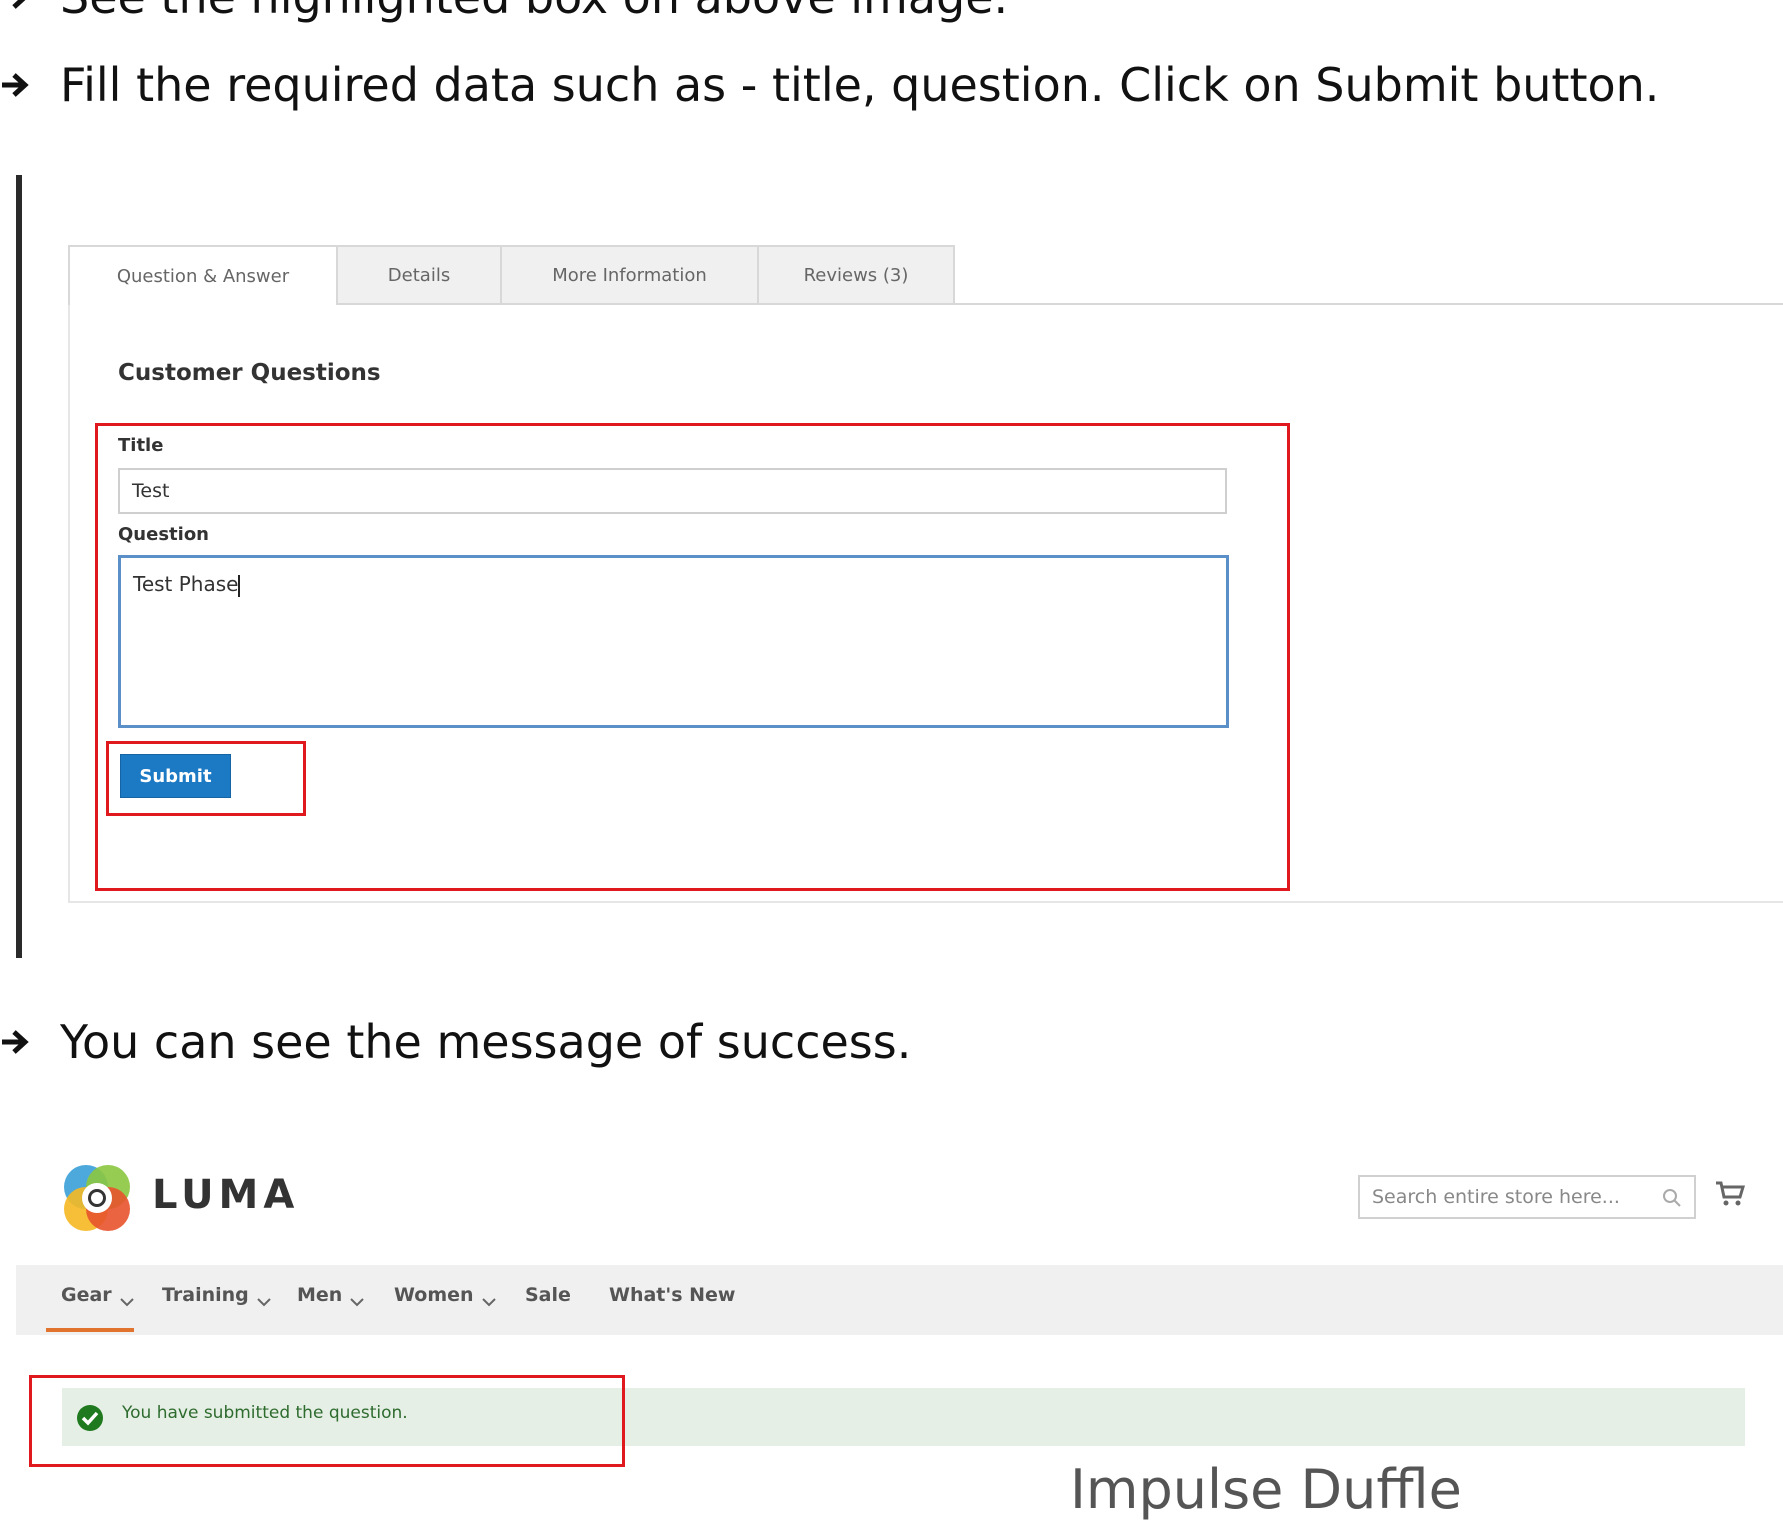 The height and width of the screenshot is (1521, 1783). I want to click on nav-item-training: Training, so click(216, 1295).